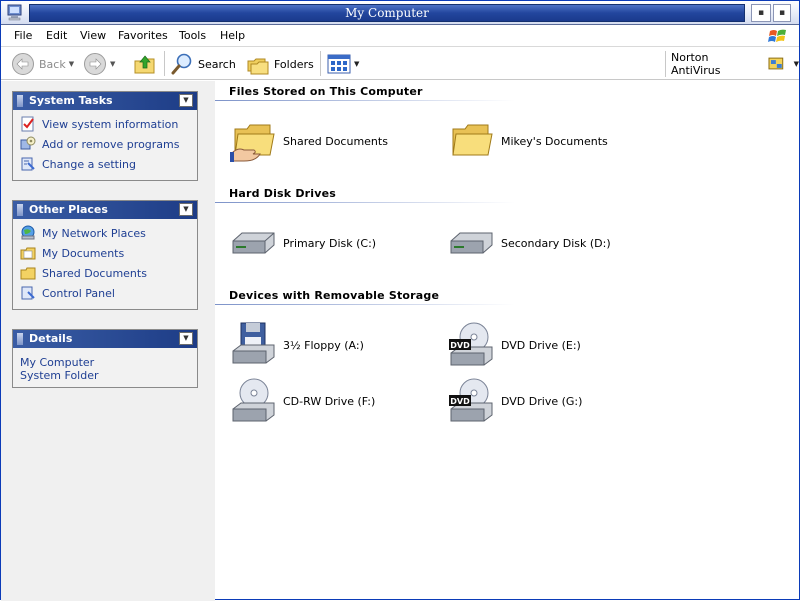 Image resolution: width=800 pixels, height=601 pixels. I want to click on up-folder-button, so click(145, 64).